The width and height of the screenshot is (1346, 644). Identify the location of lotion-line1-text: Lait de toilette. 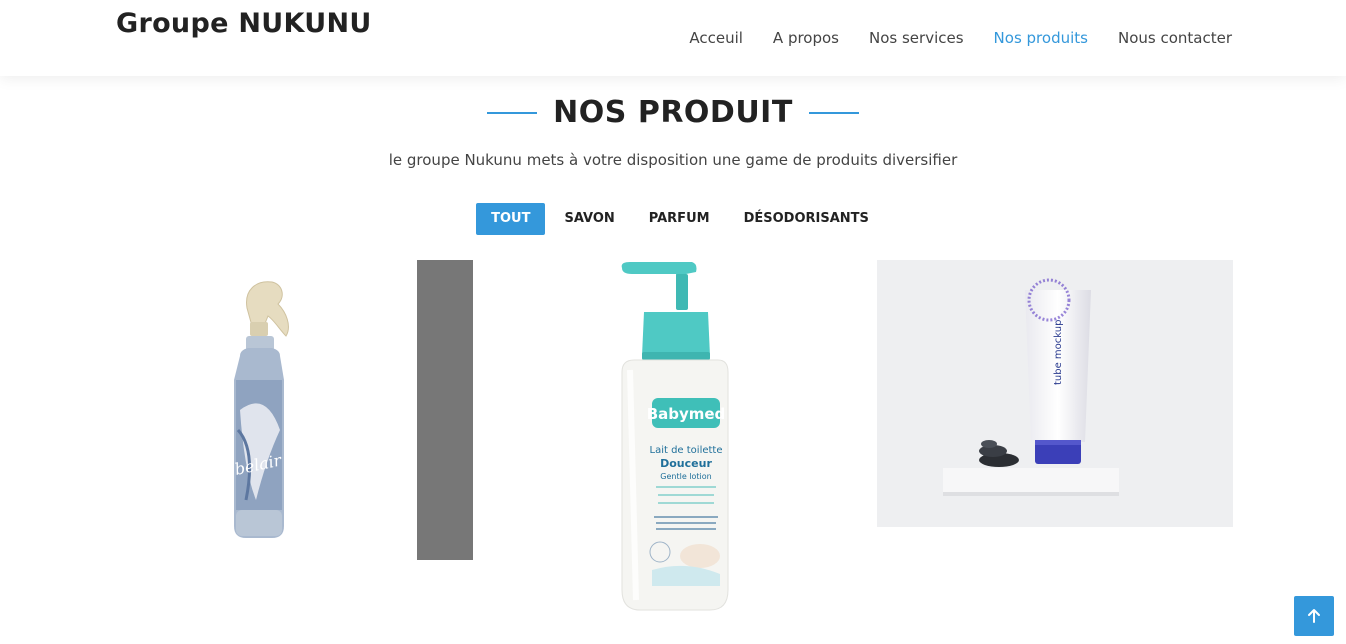
(686, 450).